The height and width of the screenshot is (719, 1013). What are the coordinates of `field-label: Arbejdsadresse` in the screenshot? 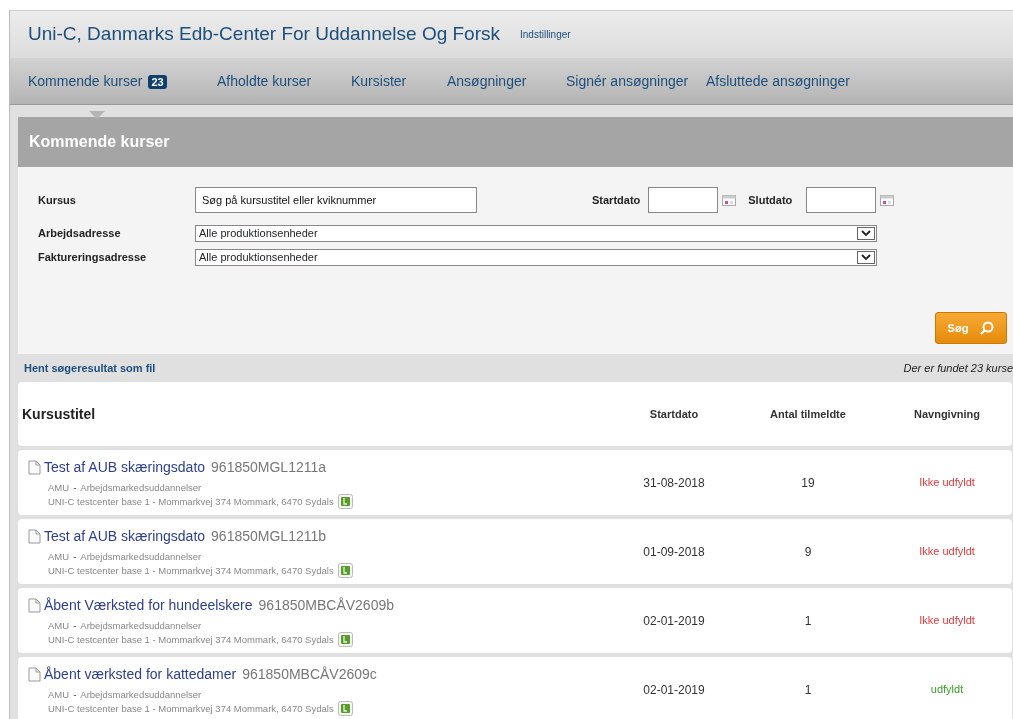 It's located at (80, 233).